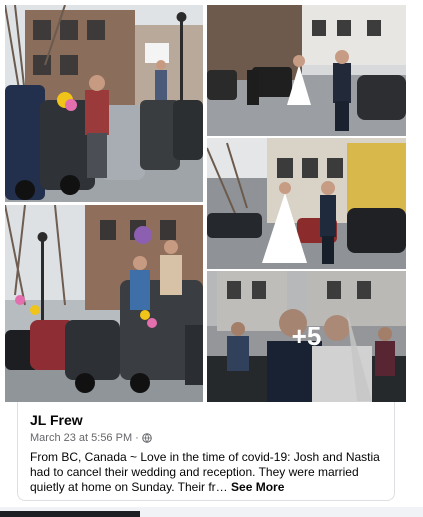 Image resolution: width=423 pixels, height=517 pixels. What do you see at coordinates (70, 514) in the screenshot?
I see `taskbar-strip` at bounding box center [70, 514].